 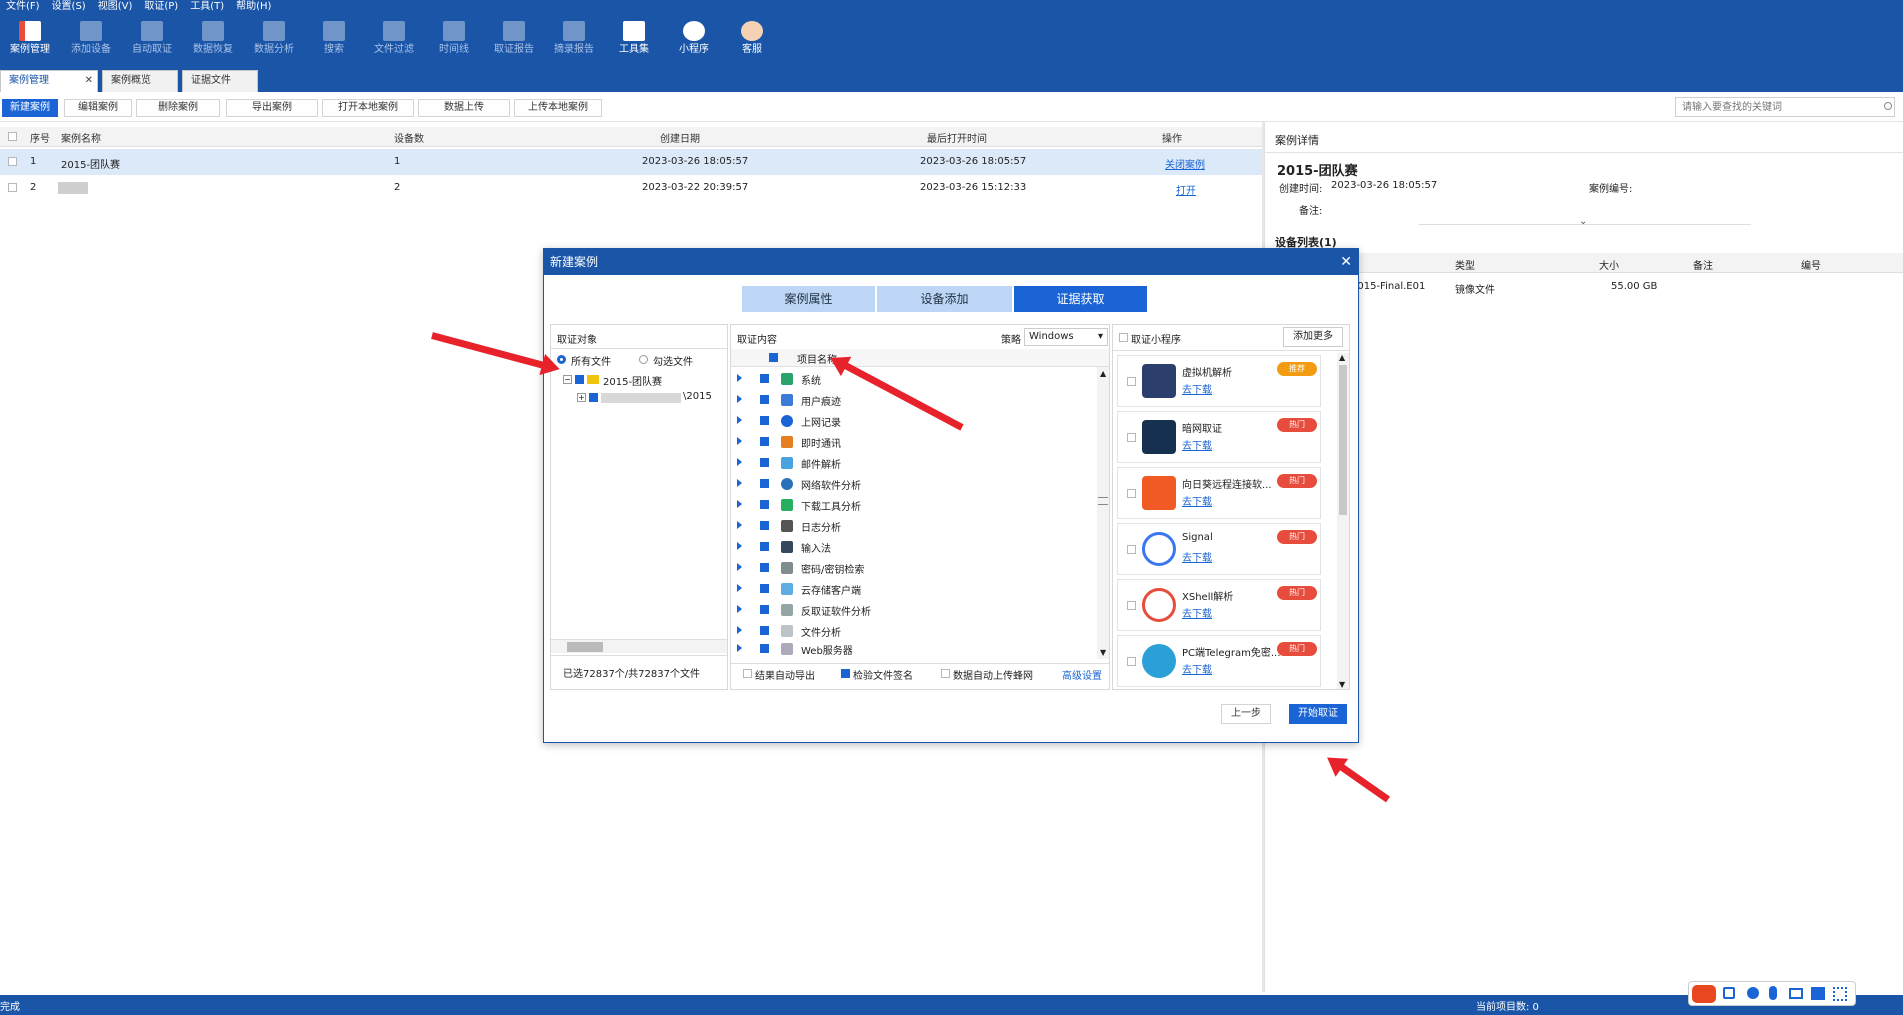 I want to click on export-case-button: 导出案例, so click(x=272, y=108).